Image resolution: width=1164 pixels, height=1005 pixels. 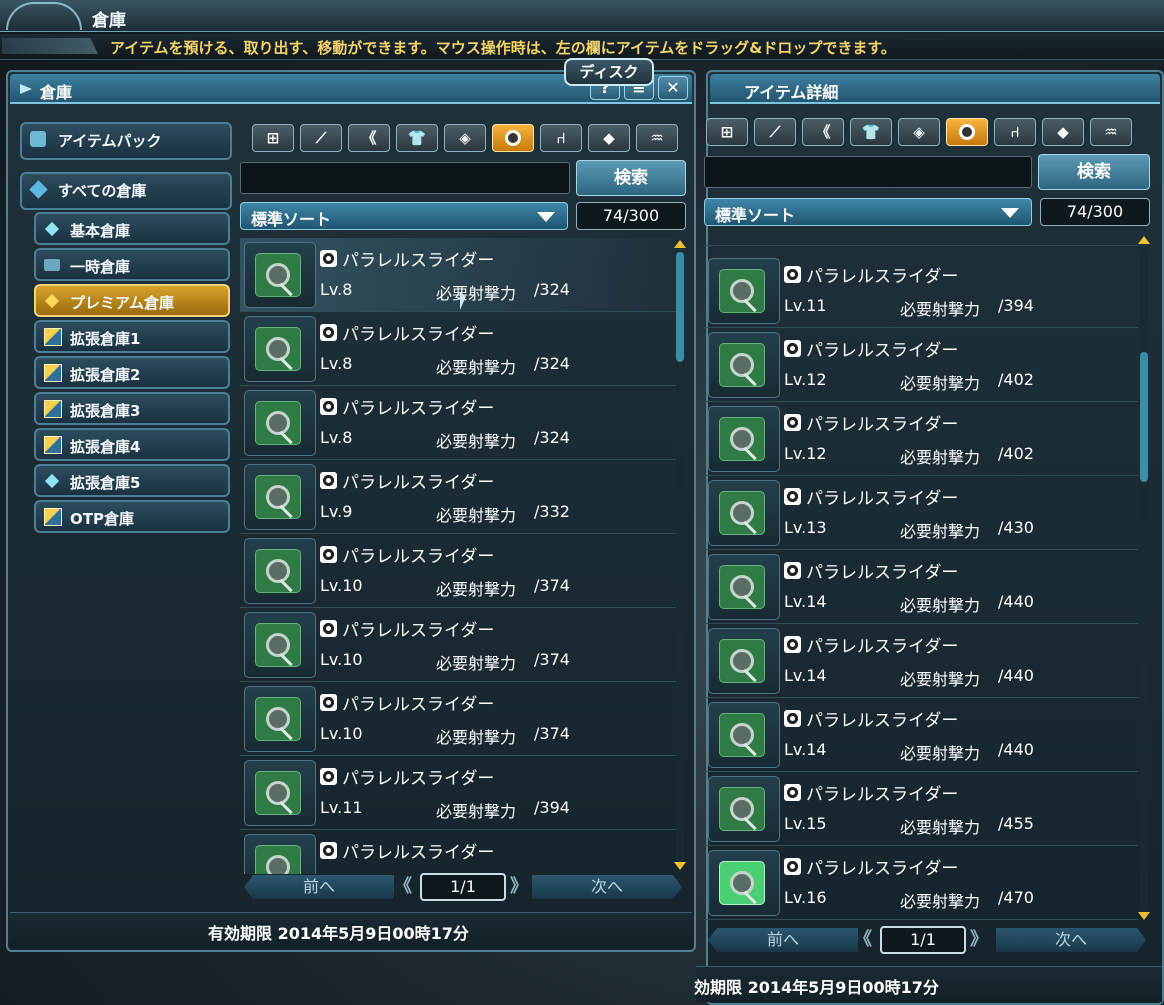 I want to click on item-level: Lv.14, so click(x=805, y=601).